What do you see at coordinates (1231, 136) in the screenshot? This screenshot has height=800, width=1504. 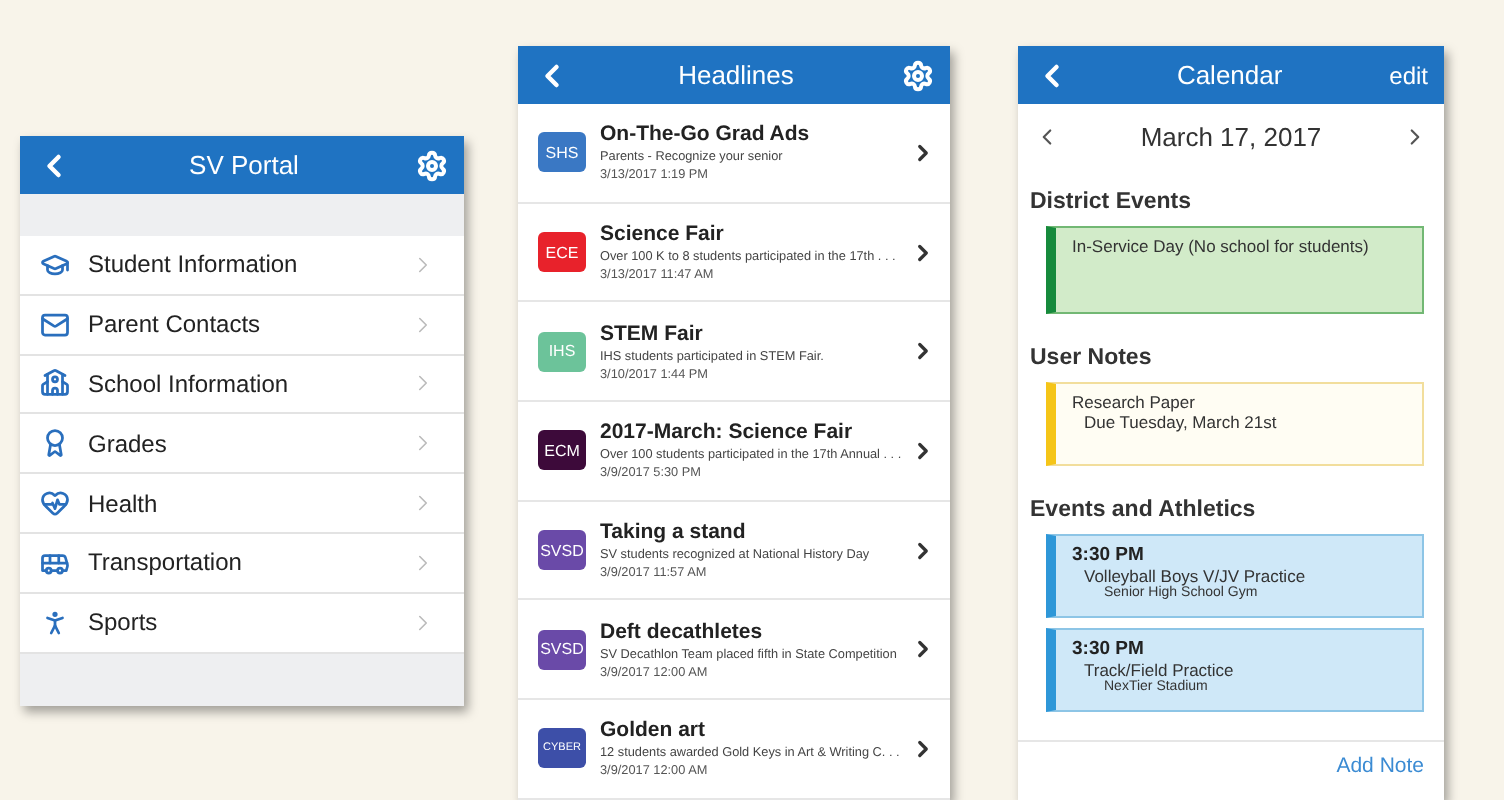 I see `calendar-date: March 17, 2017` at bounding box center [1231, 136].